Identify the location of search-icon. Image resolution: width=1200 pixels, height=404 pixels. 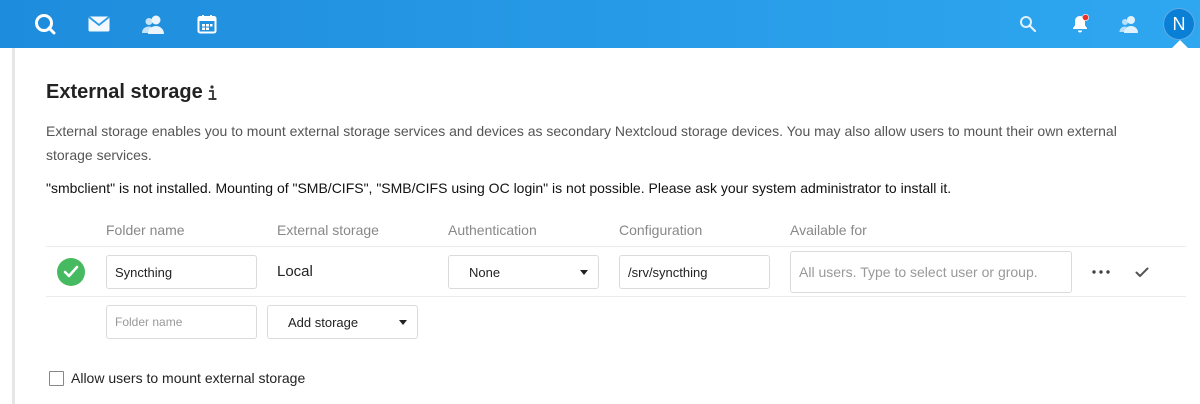
(1028, 24).